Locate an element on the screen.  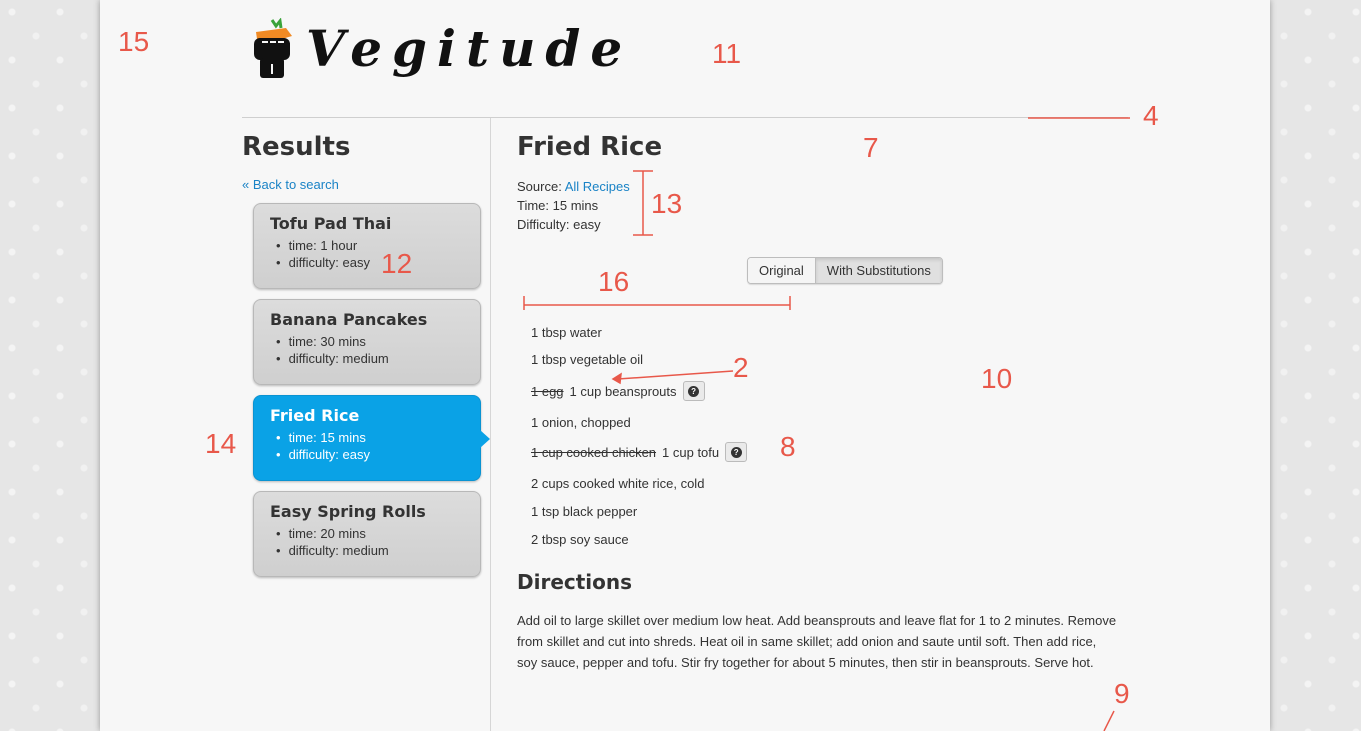
annotation-13: 13 is located at coordinates (667, 203).